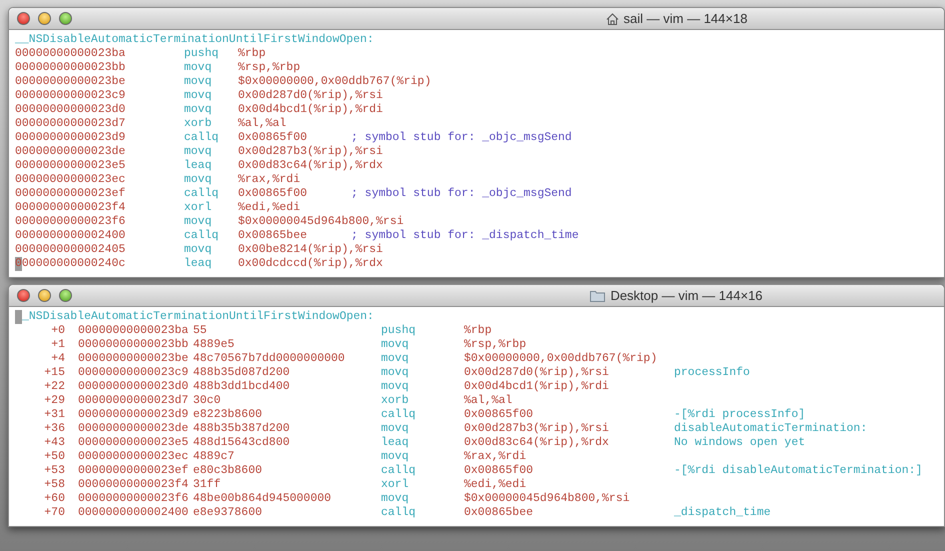 This screenshot has width=945, height=551. I want to click on comment-text: disableAutomaticTermination:, so click(771, 429).